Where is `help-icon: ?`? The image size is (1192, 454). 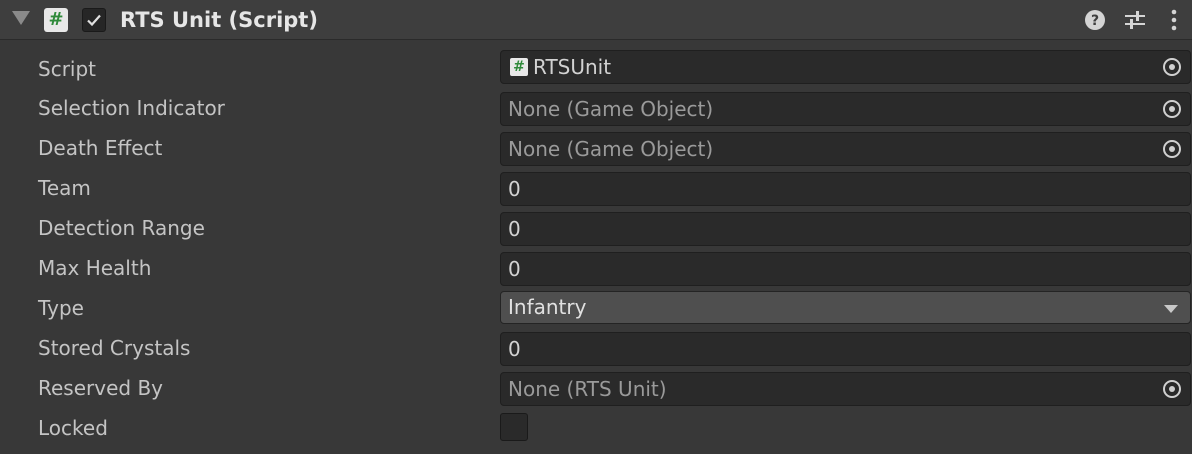 help-icon: ? is located at coordinates (1095, 20).